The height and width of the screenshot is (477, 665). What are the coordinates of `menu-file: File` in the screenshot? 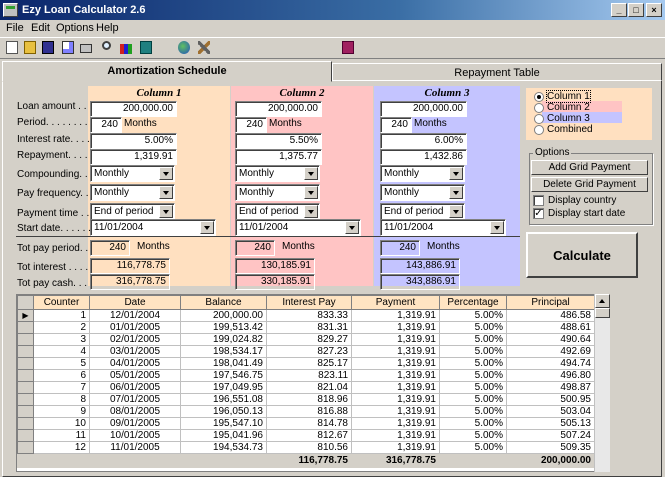 It's located at (15, 28).